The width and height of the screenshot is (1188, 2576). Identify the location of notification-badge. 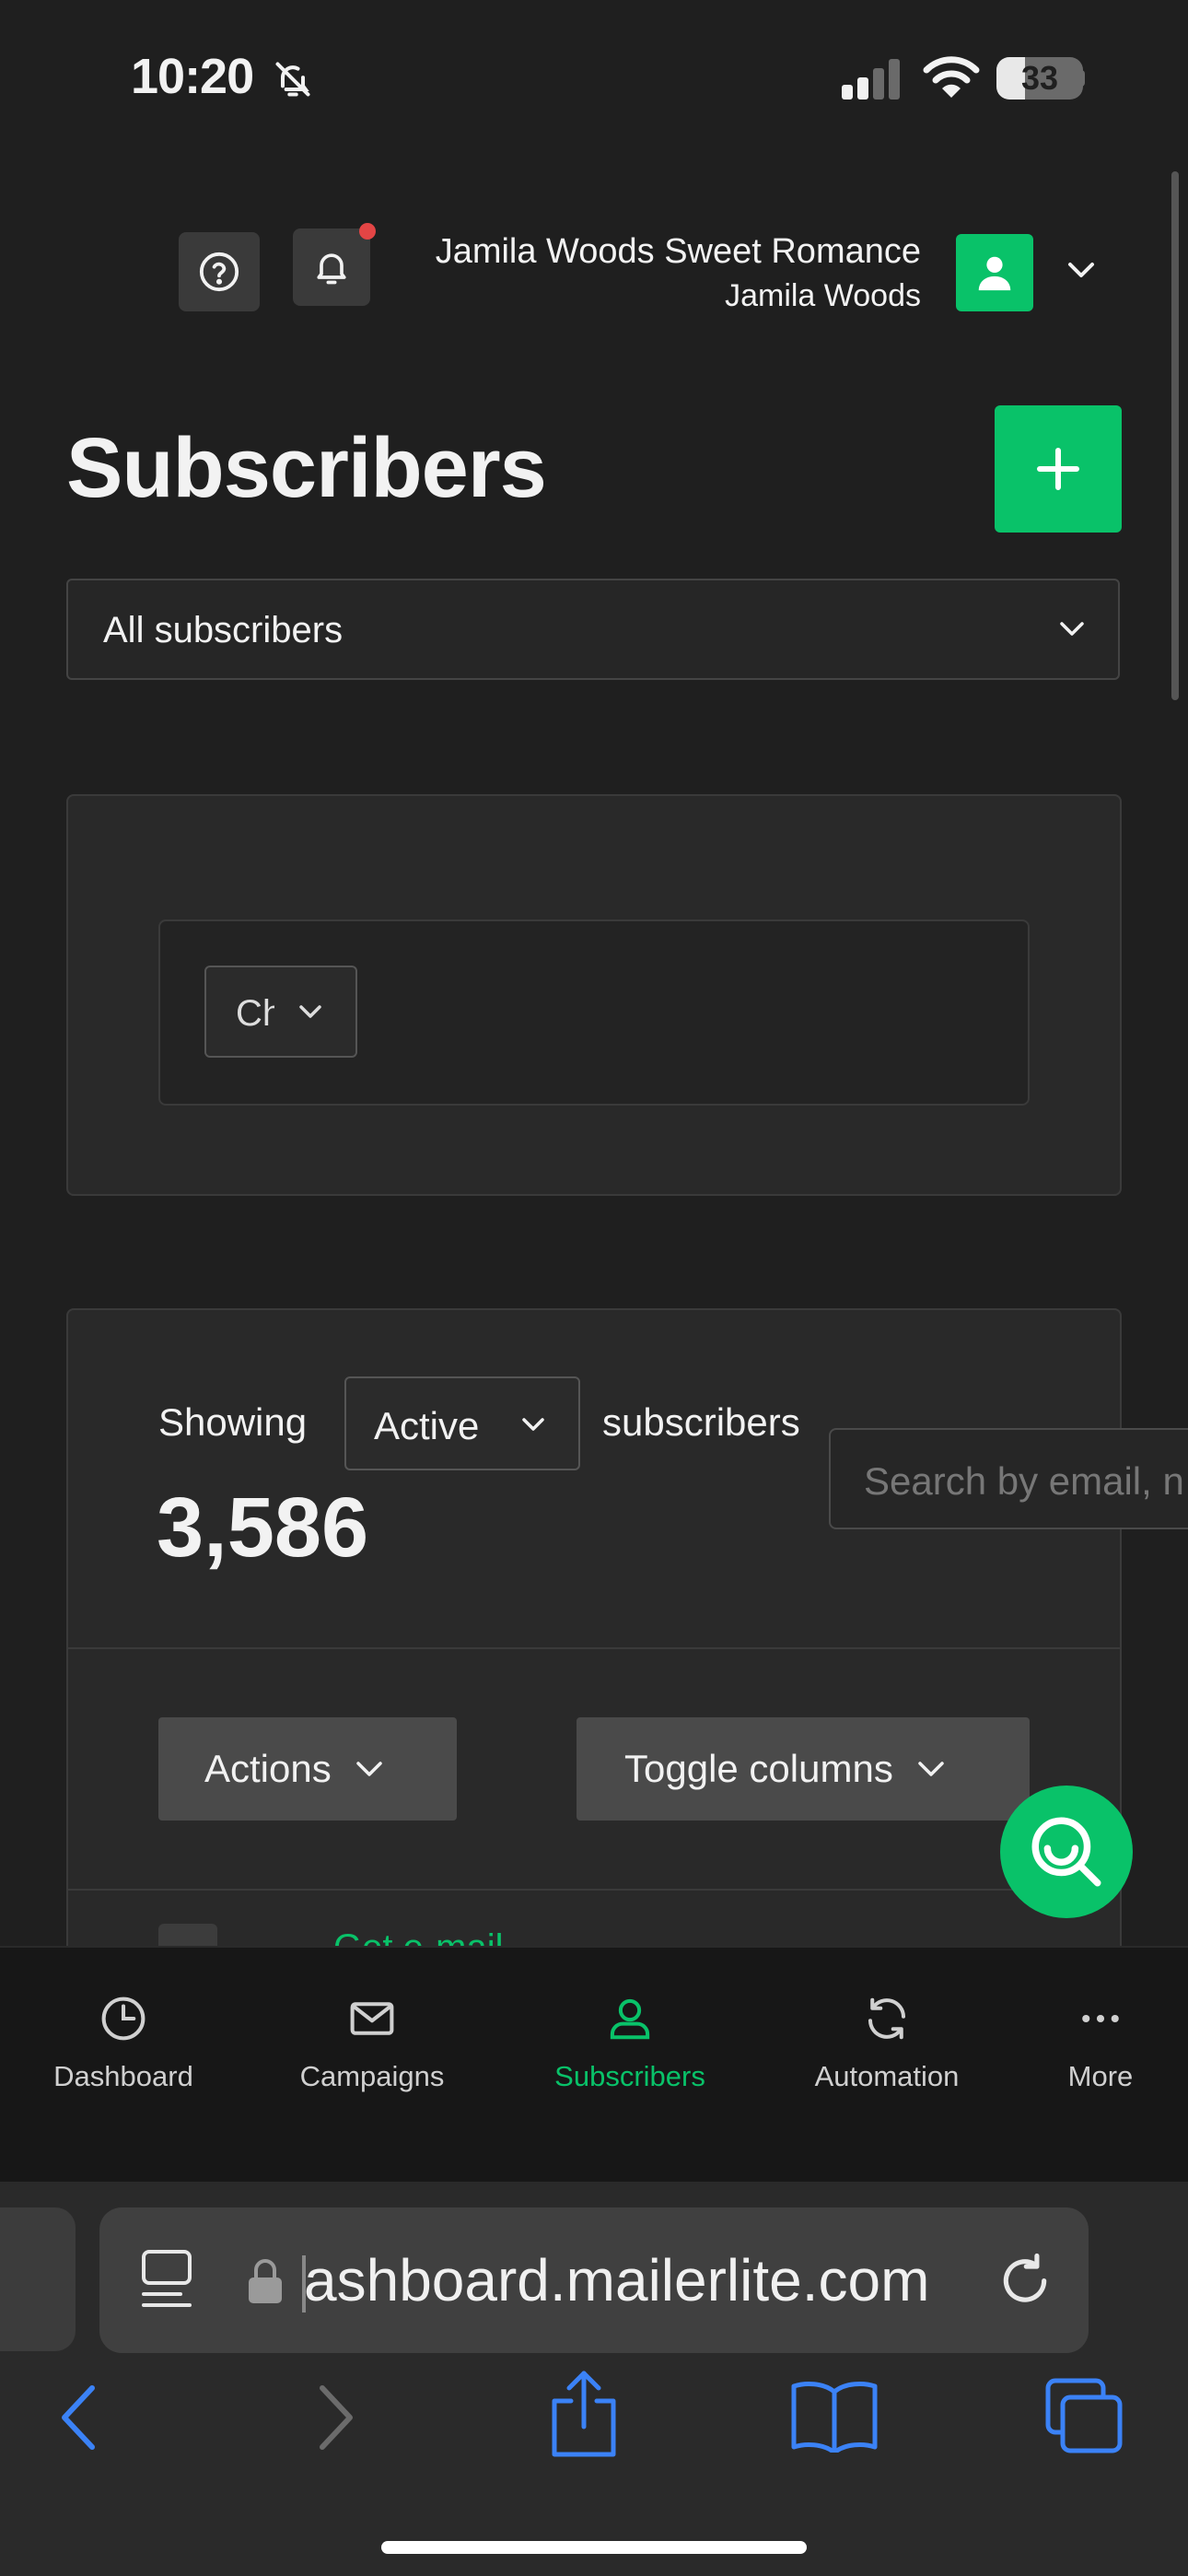
(367, 231).